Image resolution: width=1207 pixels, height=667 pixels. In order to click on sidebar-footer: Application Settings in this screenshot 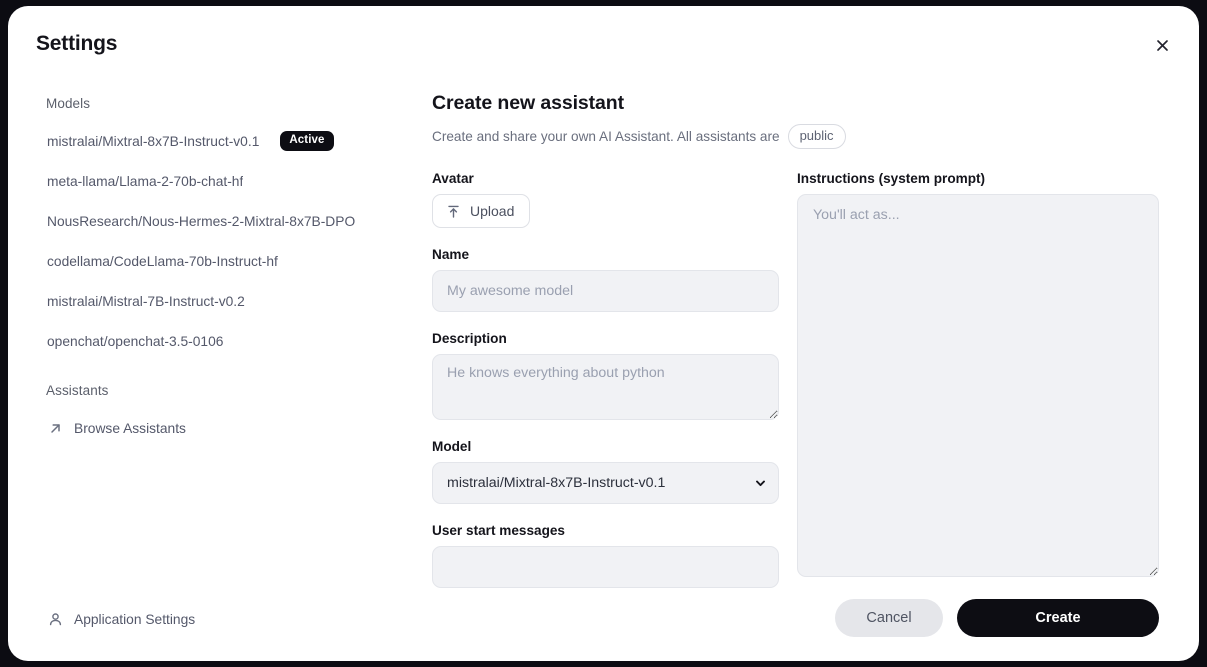, I will do `click(217, 630)`.